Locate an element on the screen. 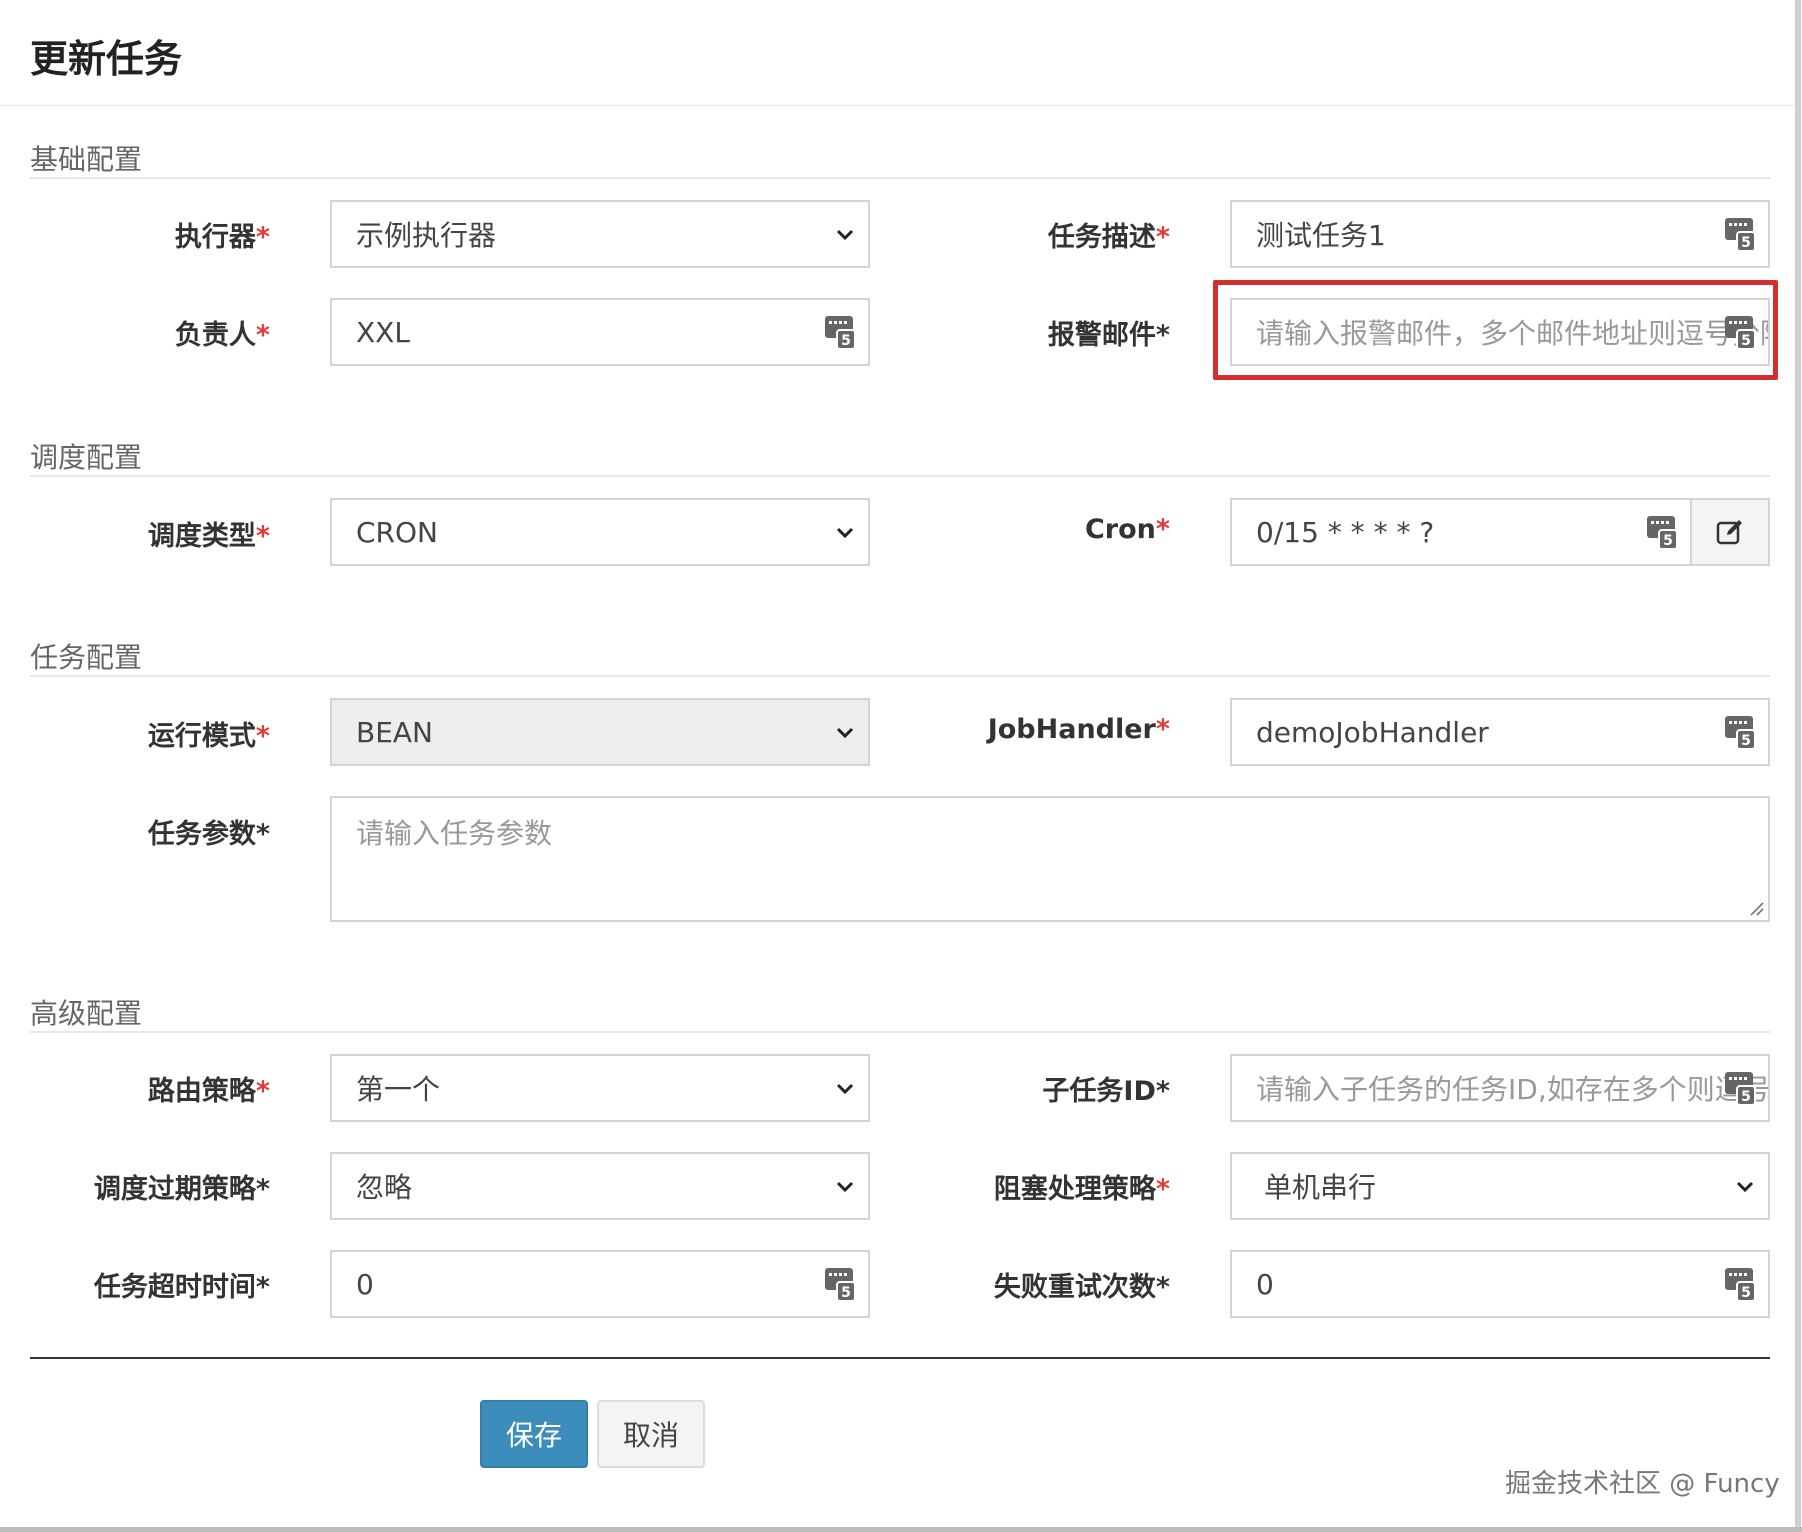  misfire-strategy-select: 忽略 is located at coordinates (600, 1186).